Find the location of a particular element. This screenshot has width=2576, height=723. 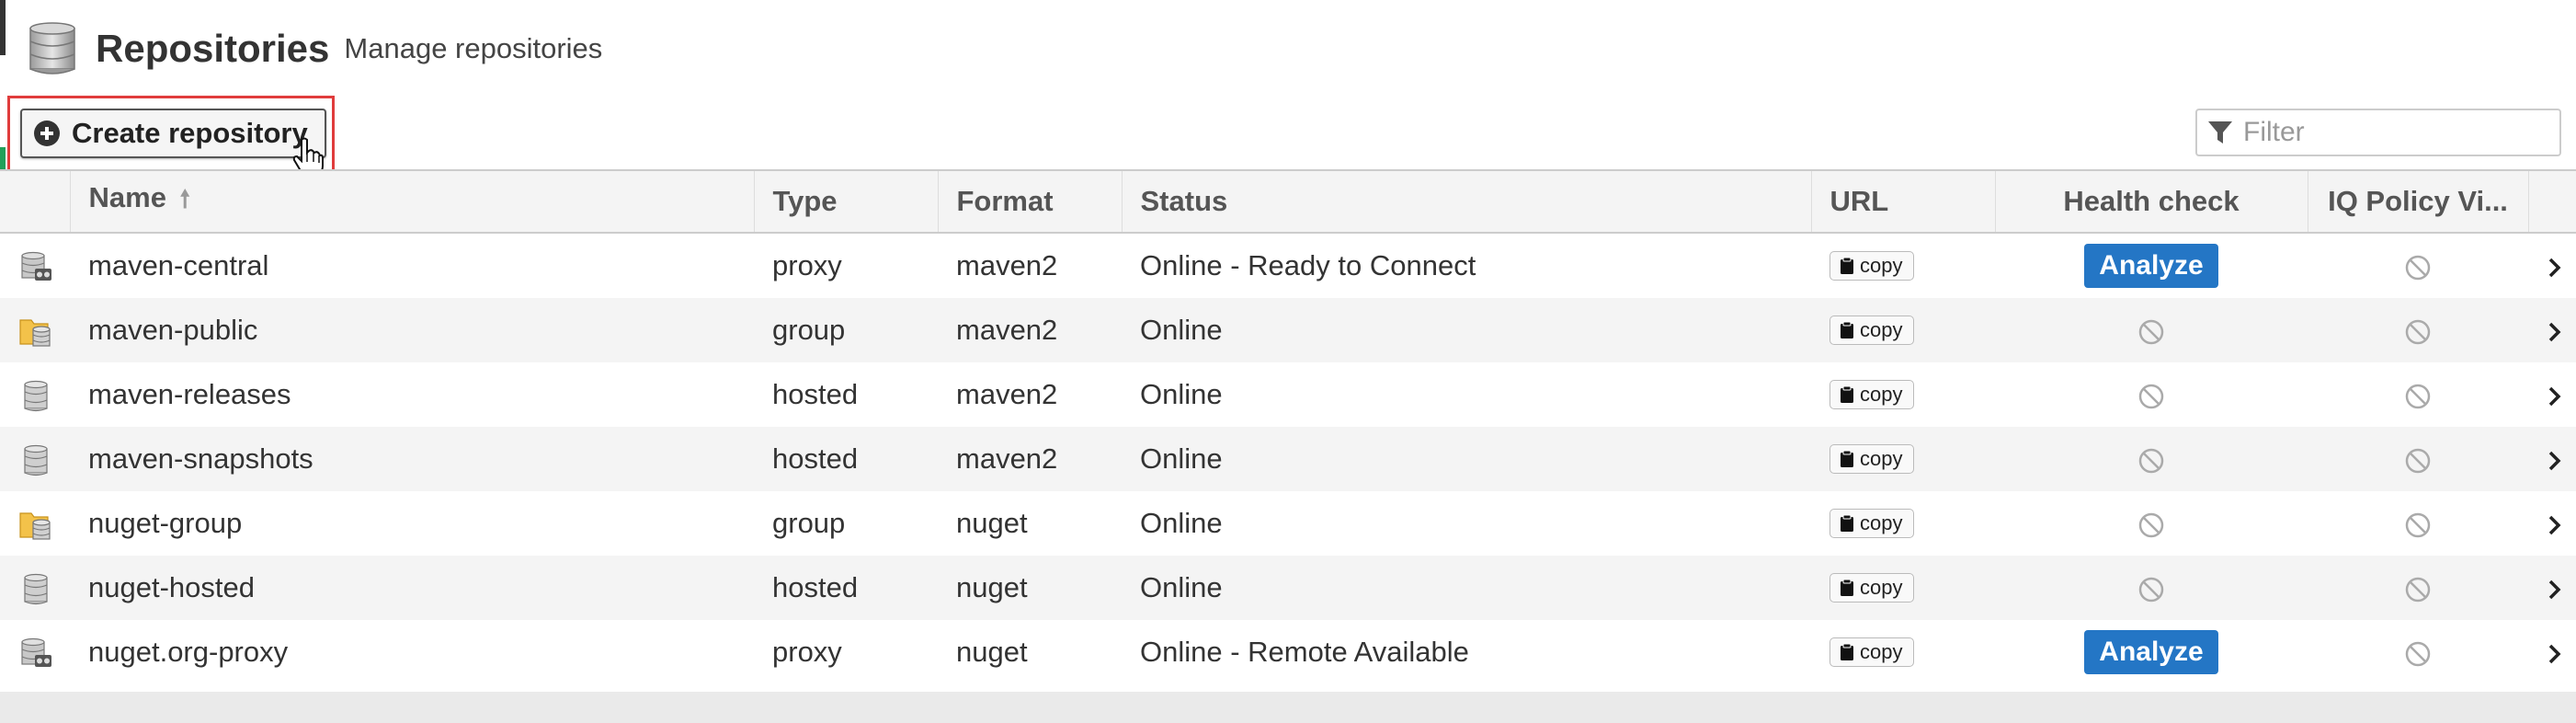

filter-input is located at coordinates (2394, 132).